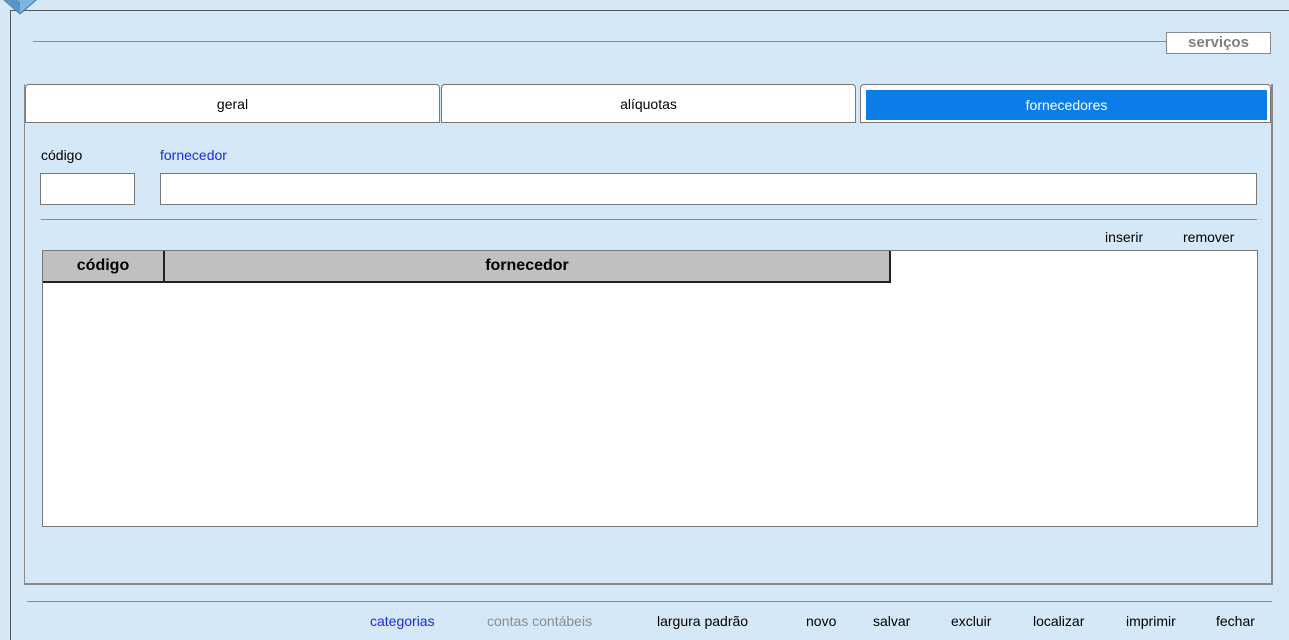  I want to click on section-divider, so click(649, 219).